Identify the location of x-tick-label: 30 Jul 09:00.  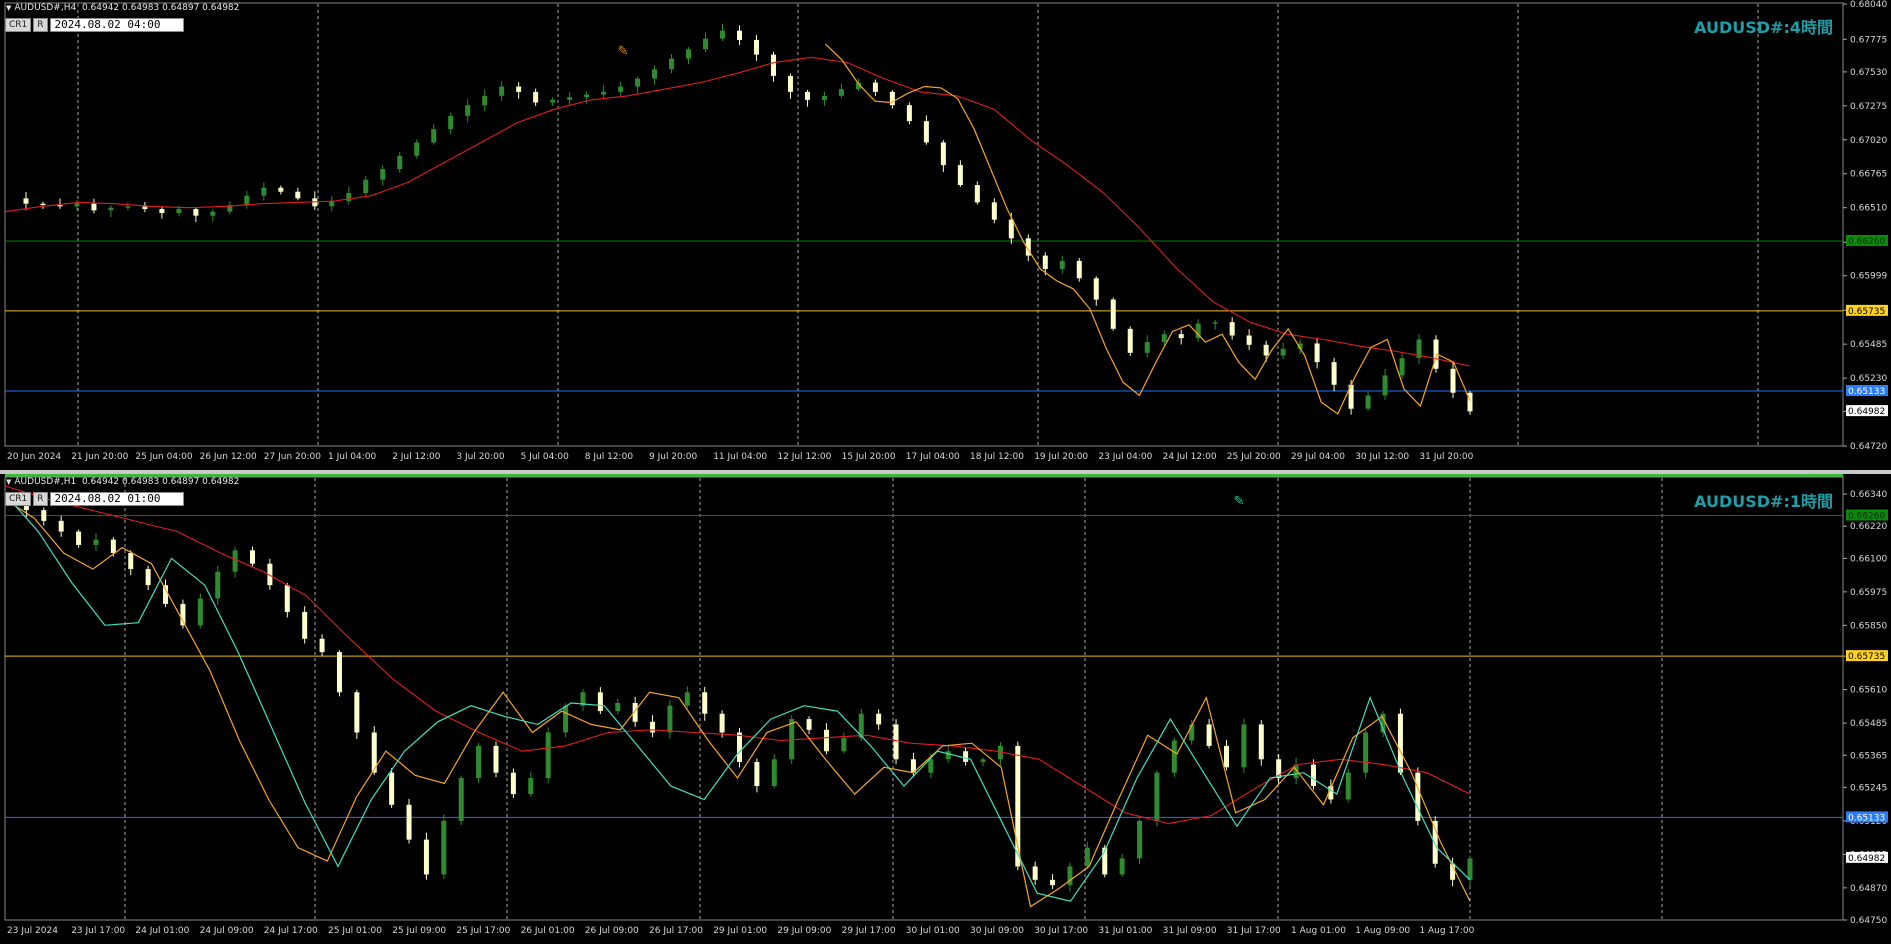
(997, 931).